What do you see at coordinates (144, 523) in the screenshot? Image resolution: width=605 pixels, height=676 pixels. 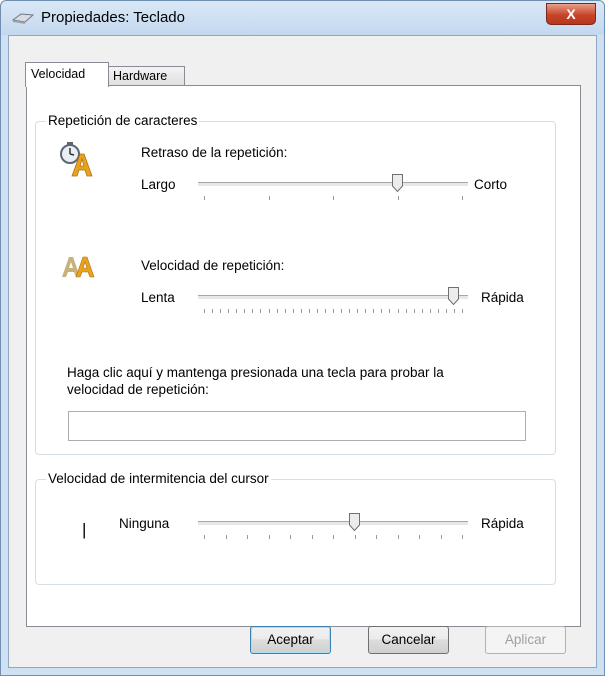 I see `cursor-min-label: Ninguna` at bounding box center [144, 523].